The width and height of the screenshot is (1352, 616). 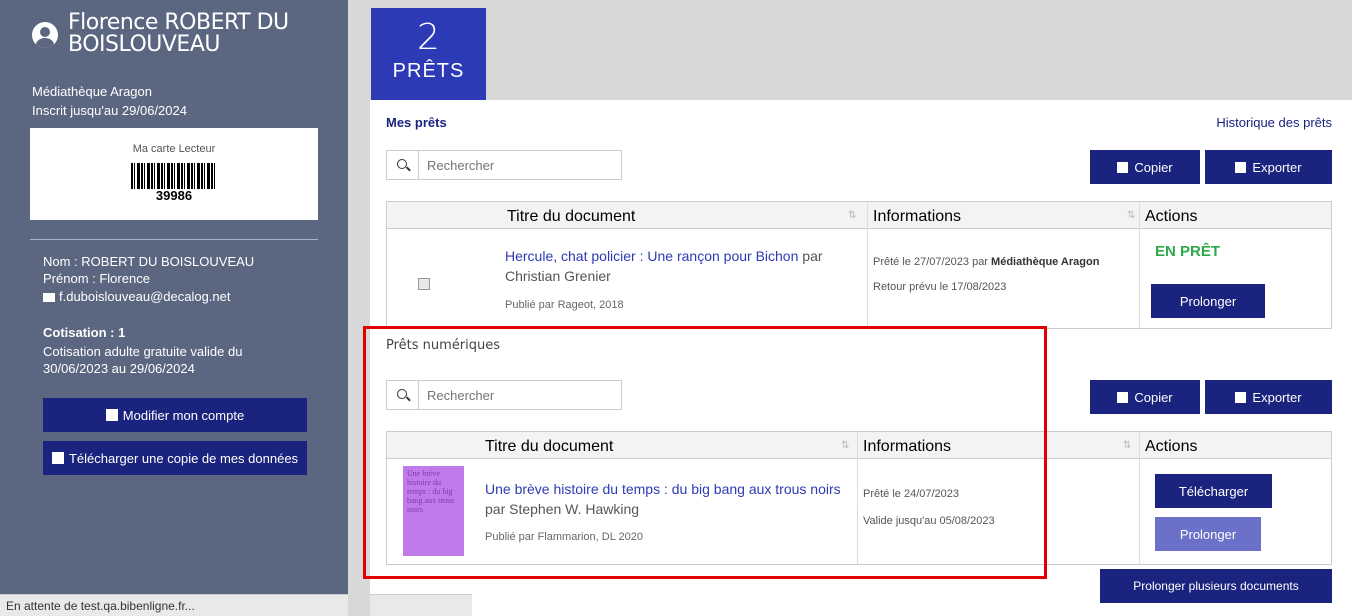 What do you see at coordinates (917, 217) in the screenshot?
I see `column-info-header: Informations` at bounding box center [917, 217].